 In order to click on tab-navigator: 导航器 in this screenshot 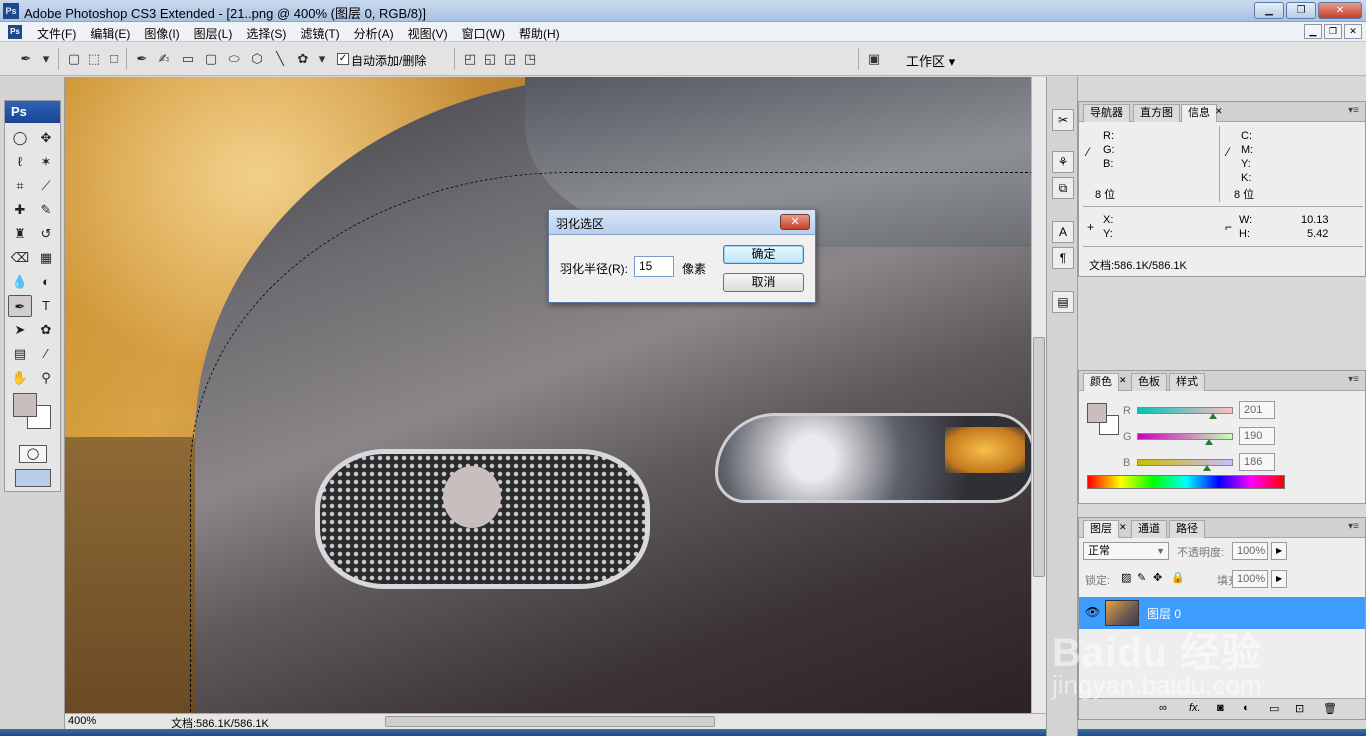, I will do `click(1106, 113)`.